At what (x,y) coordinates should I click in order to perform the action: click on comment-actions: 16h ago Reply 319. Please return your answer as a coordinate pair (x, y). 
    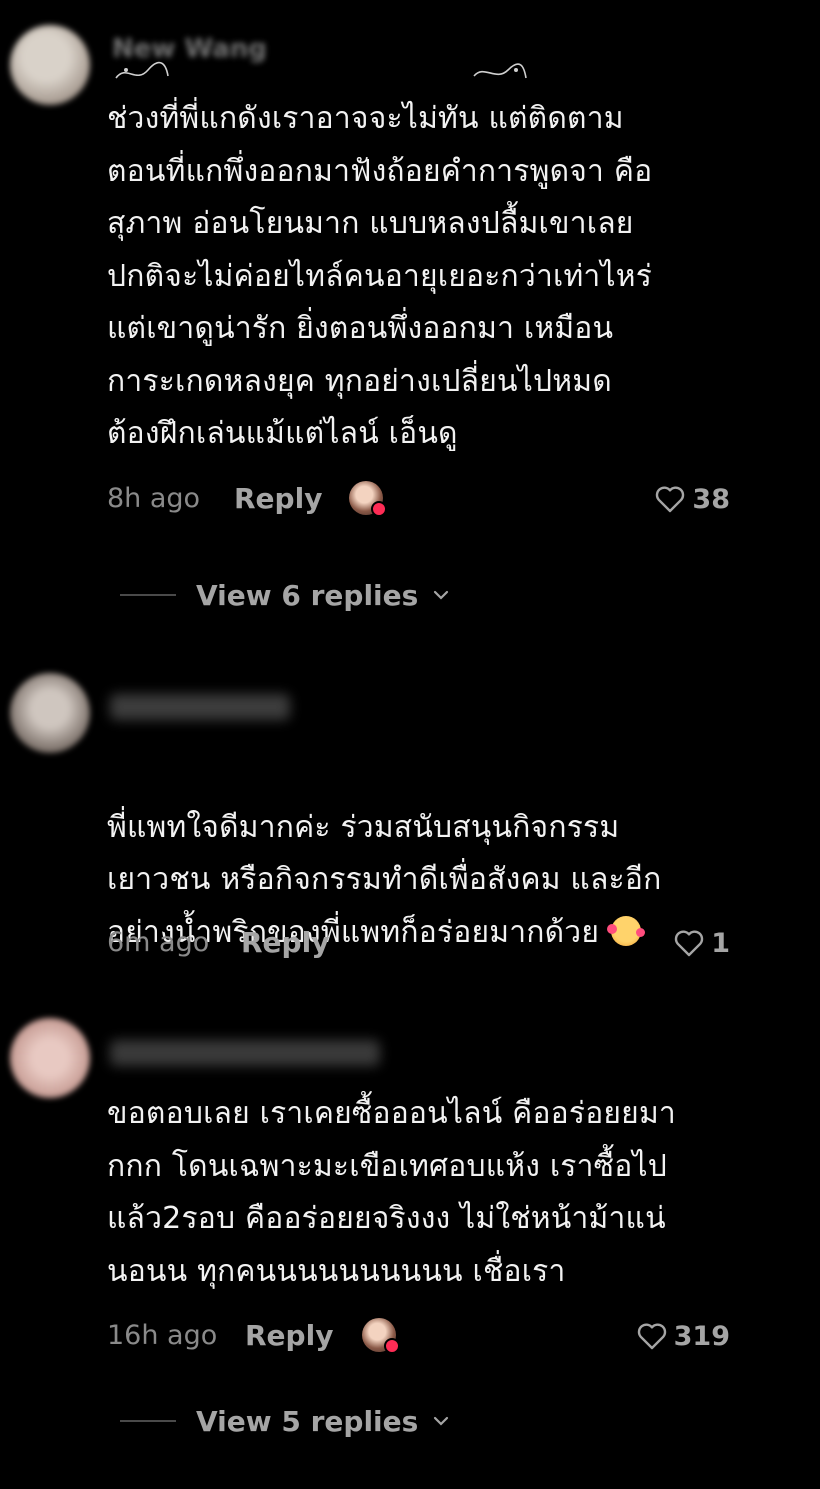
    Looking at the image, I should click on (418, 1336).